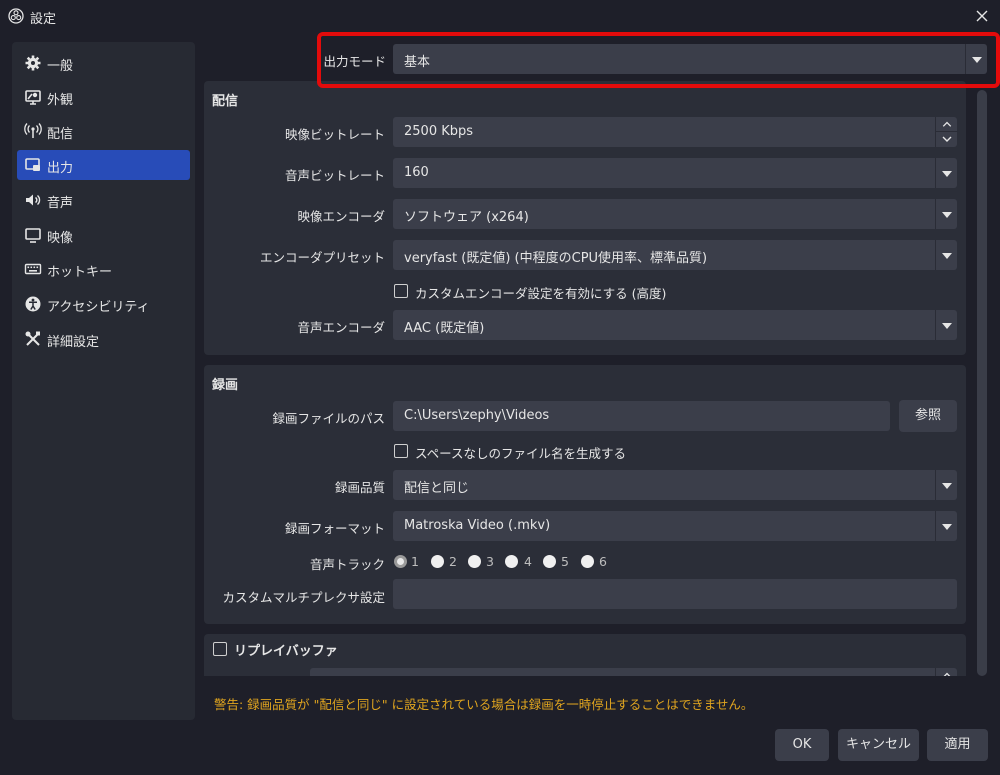 The image size is (1000, 775). Describe the element at coordinates (103, 97) in the screenshot. I see `sidebar-item-appearance: 外観` at that location.